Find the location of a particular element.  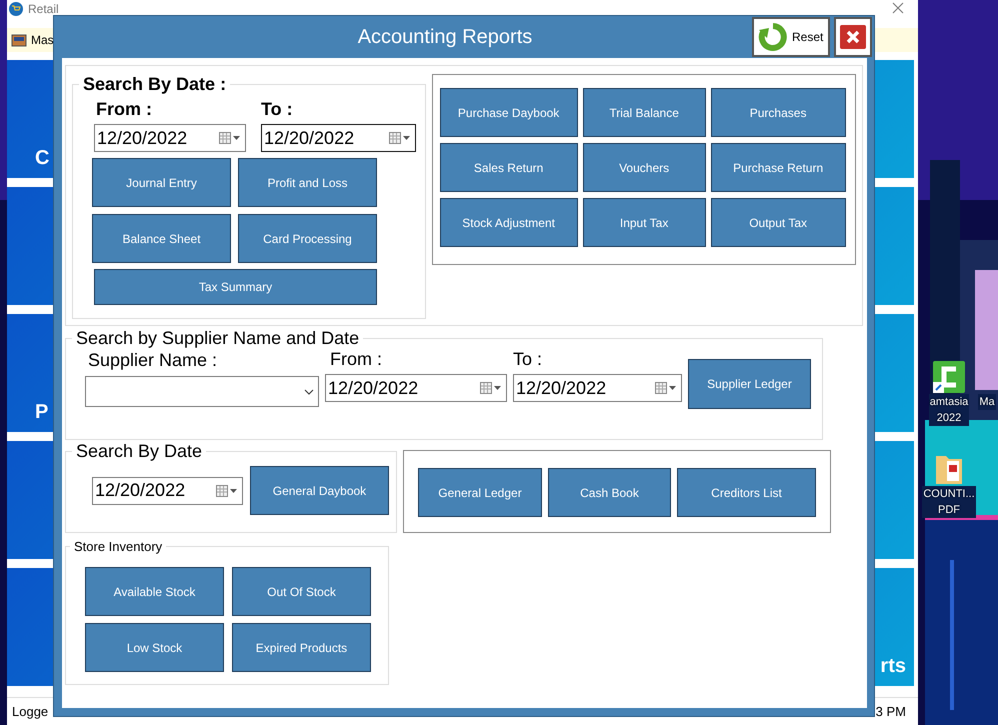

reset-button: Reset is located at coordinates (791, 37).